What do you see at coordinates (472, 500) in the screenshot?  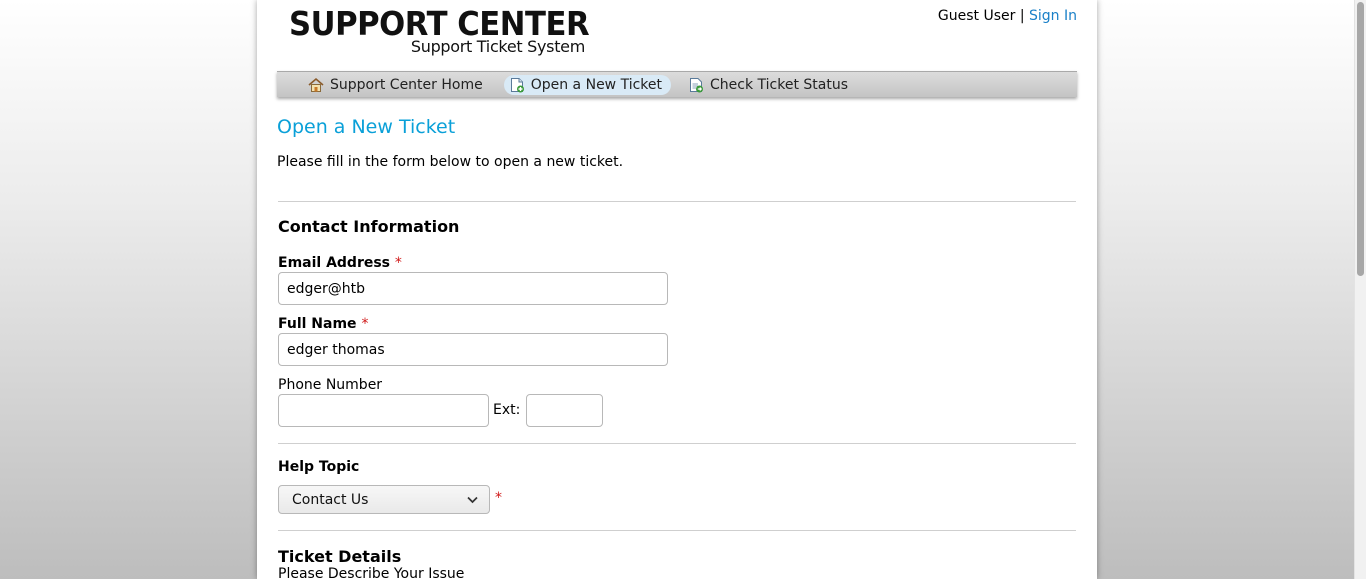 I see `chevron-down-icon` at bounding box center [472, 500].